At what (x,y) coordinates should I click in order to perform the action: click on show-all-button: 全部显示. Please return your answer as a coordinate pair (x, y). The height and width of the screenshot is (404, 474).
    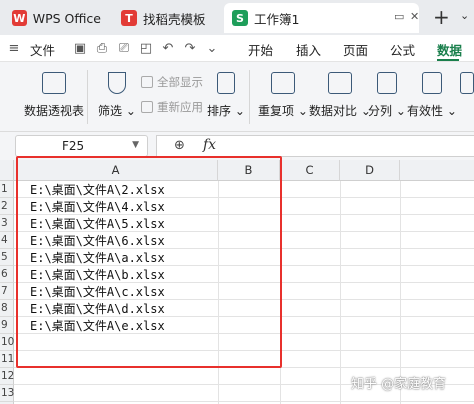
    Looking at the image, I should click on (172, 82).